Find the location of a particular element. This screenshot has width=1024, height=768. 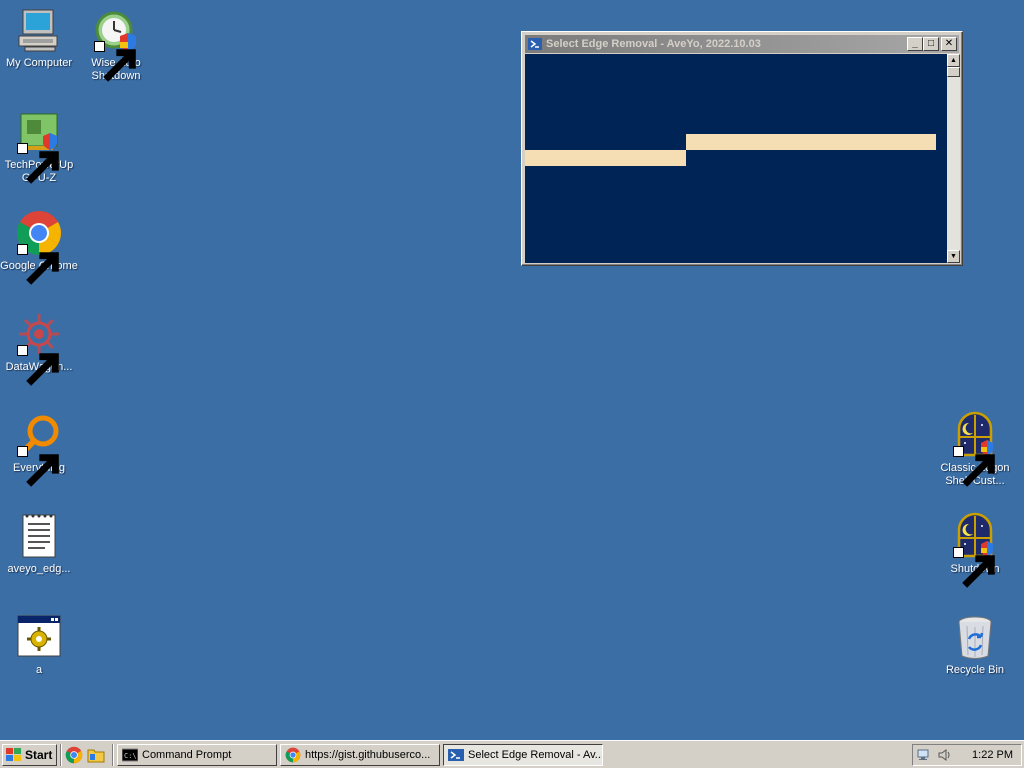

start-label: Start is located at coordinates (39, 754).